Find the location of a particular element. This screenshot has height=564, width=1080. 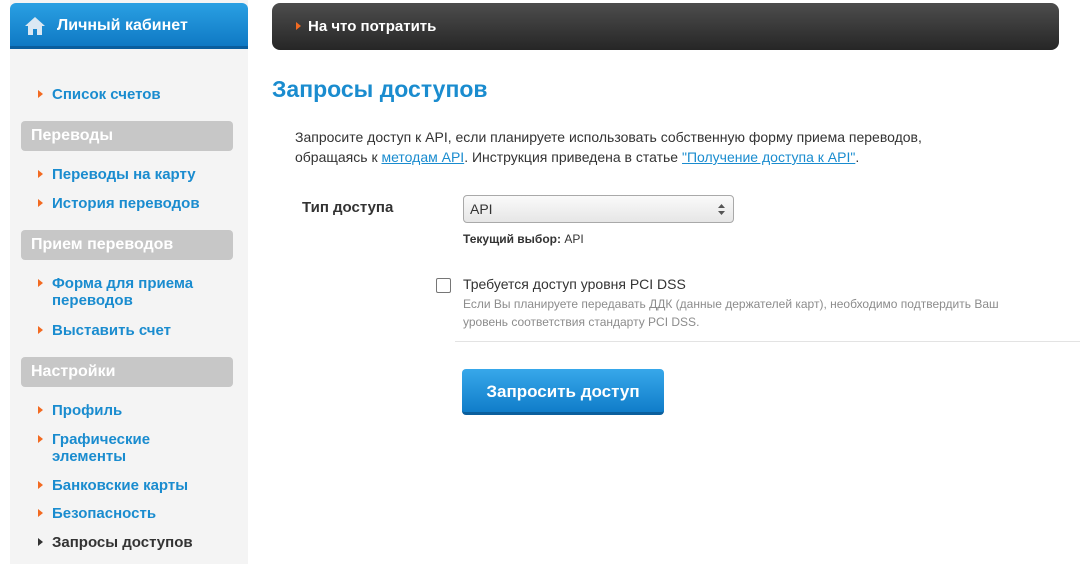

pci-dss-label: Требуется доступ уровня PCI DSS is located at coordinates (574, 284).